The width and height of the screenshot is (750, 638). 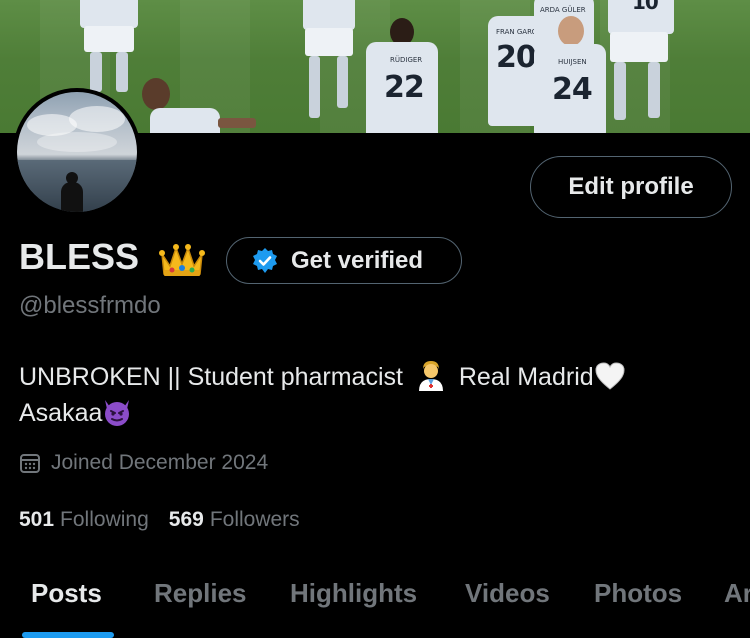 I want to click on avatar-image, so click(x=77, y=152).